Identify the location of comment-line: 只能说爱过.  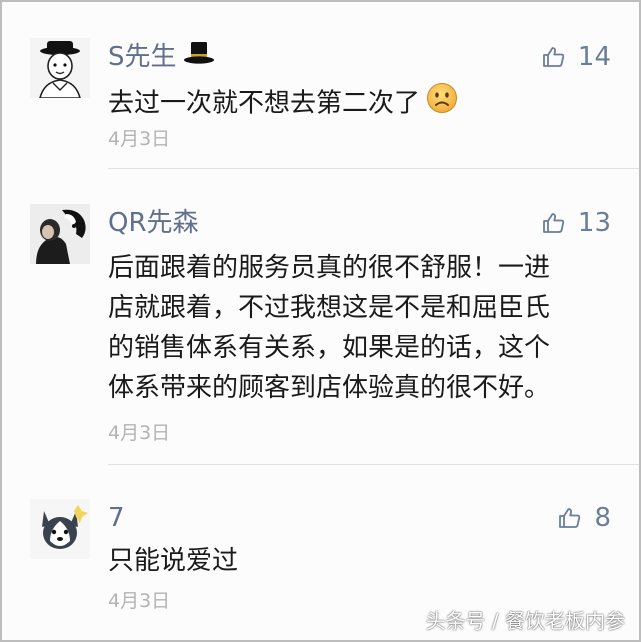
(173, 561).